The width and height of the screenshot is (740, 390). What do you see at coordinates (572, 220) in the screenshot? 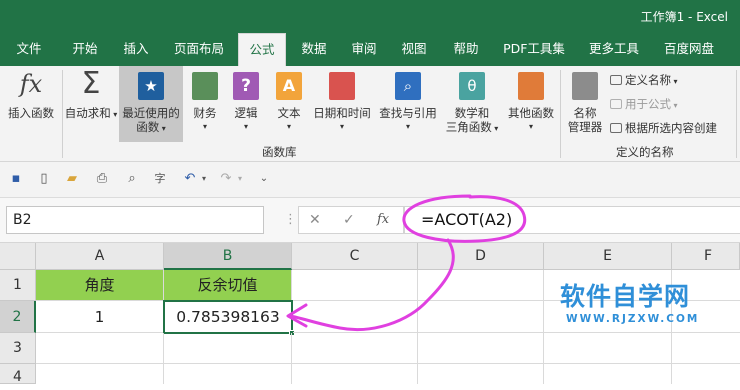
I see `formula-input: =ACOT(A2)` at bounding box center [572, 220].